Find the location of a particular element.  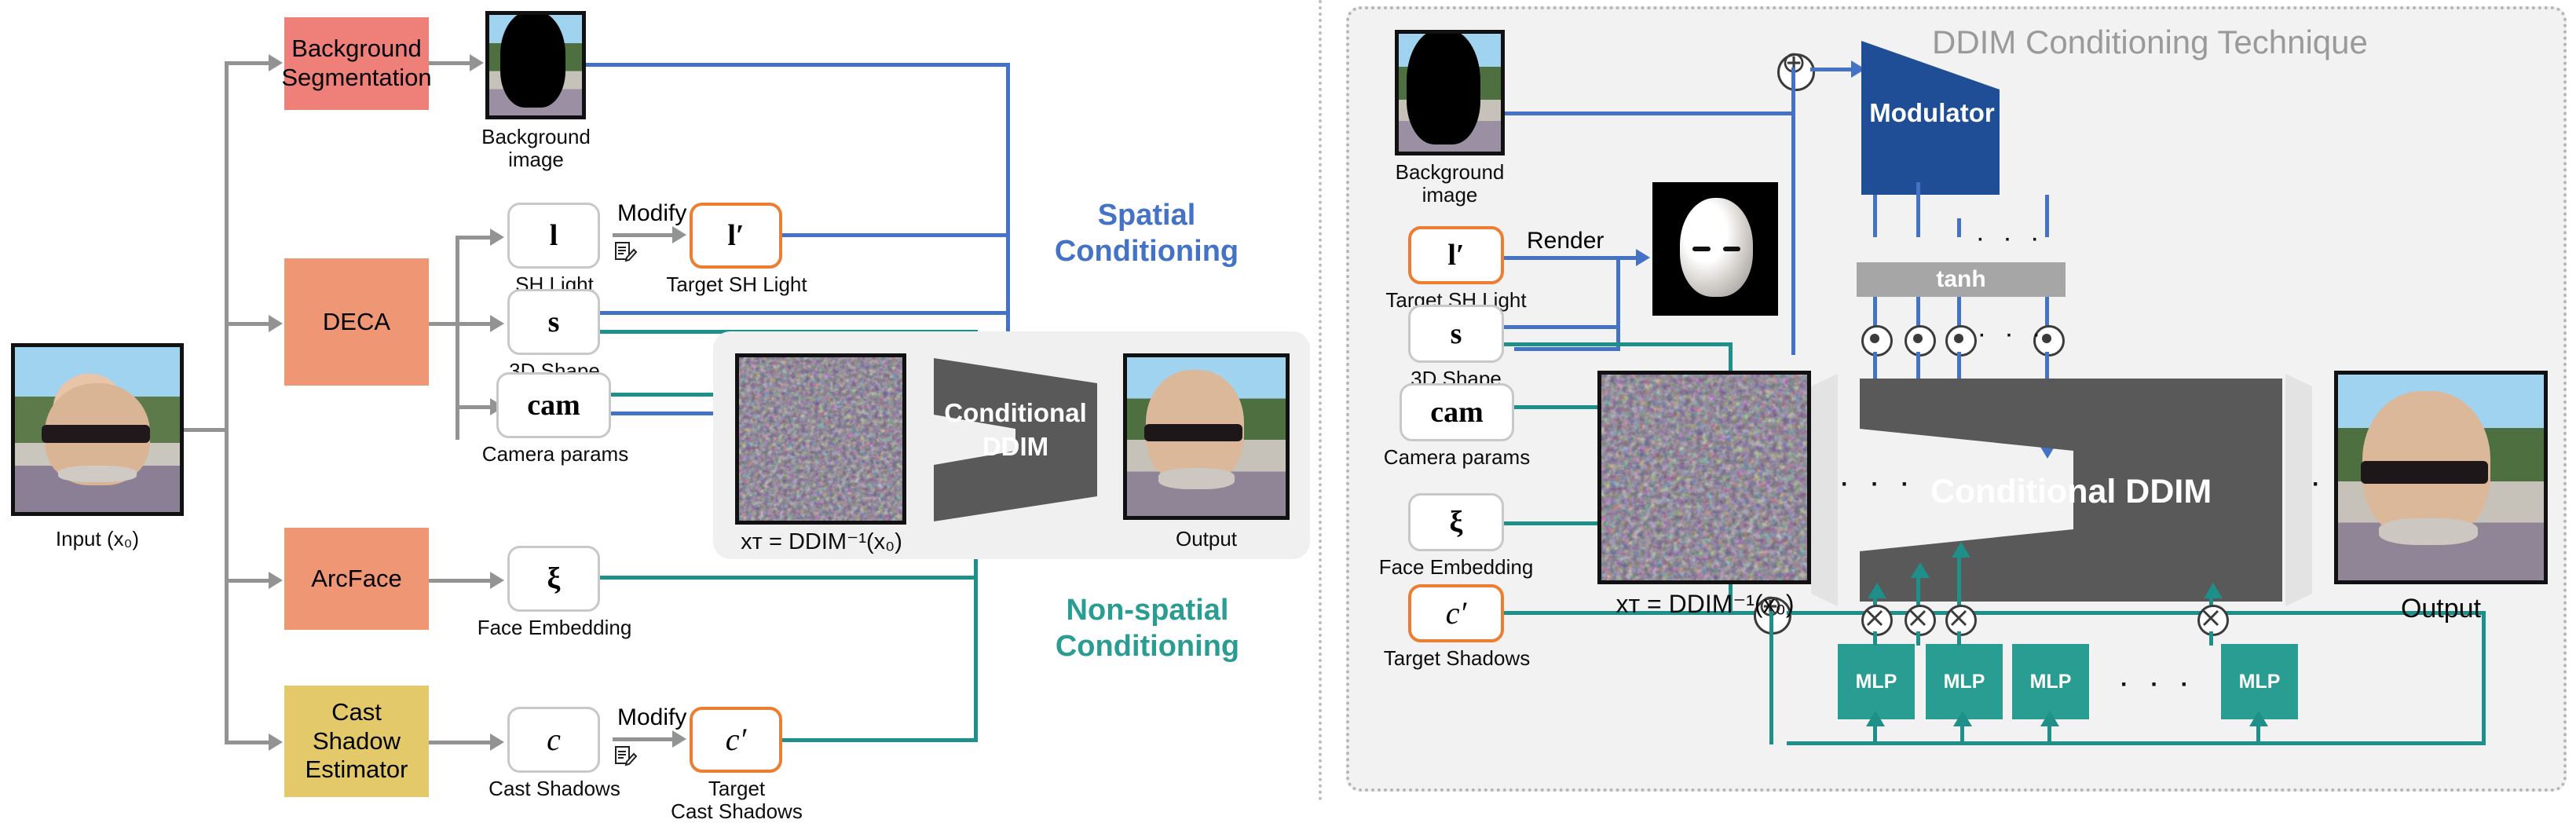

target-sh-light-symbol-right: l′ is located at coordinates (1456, 255).